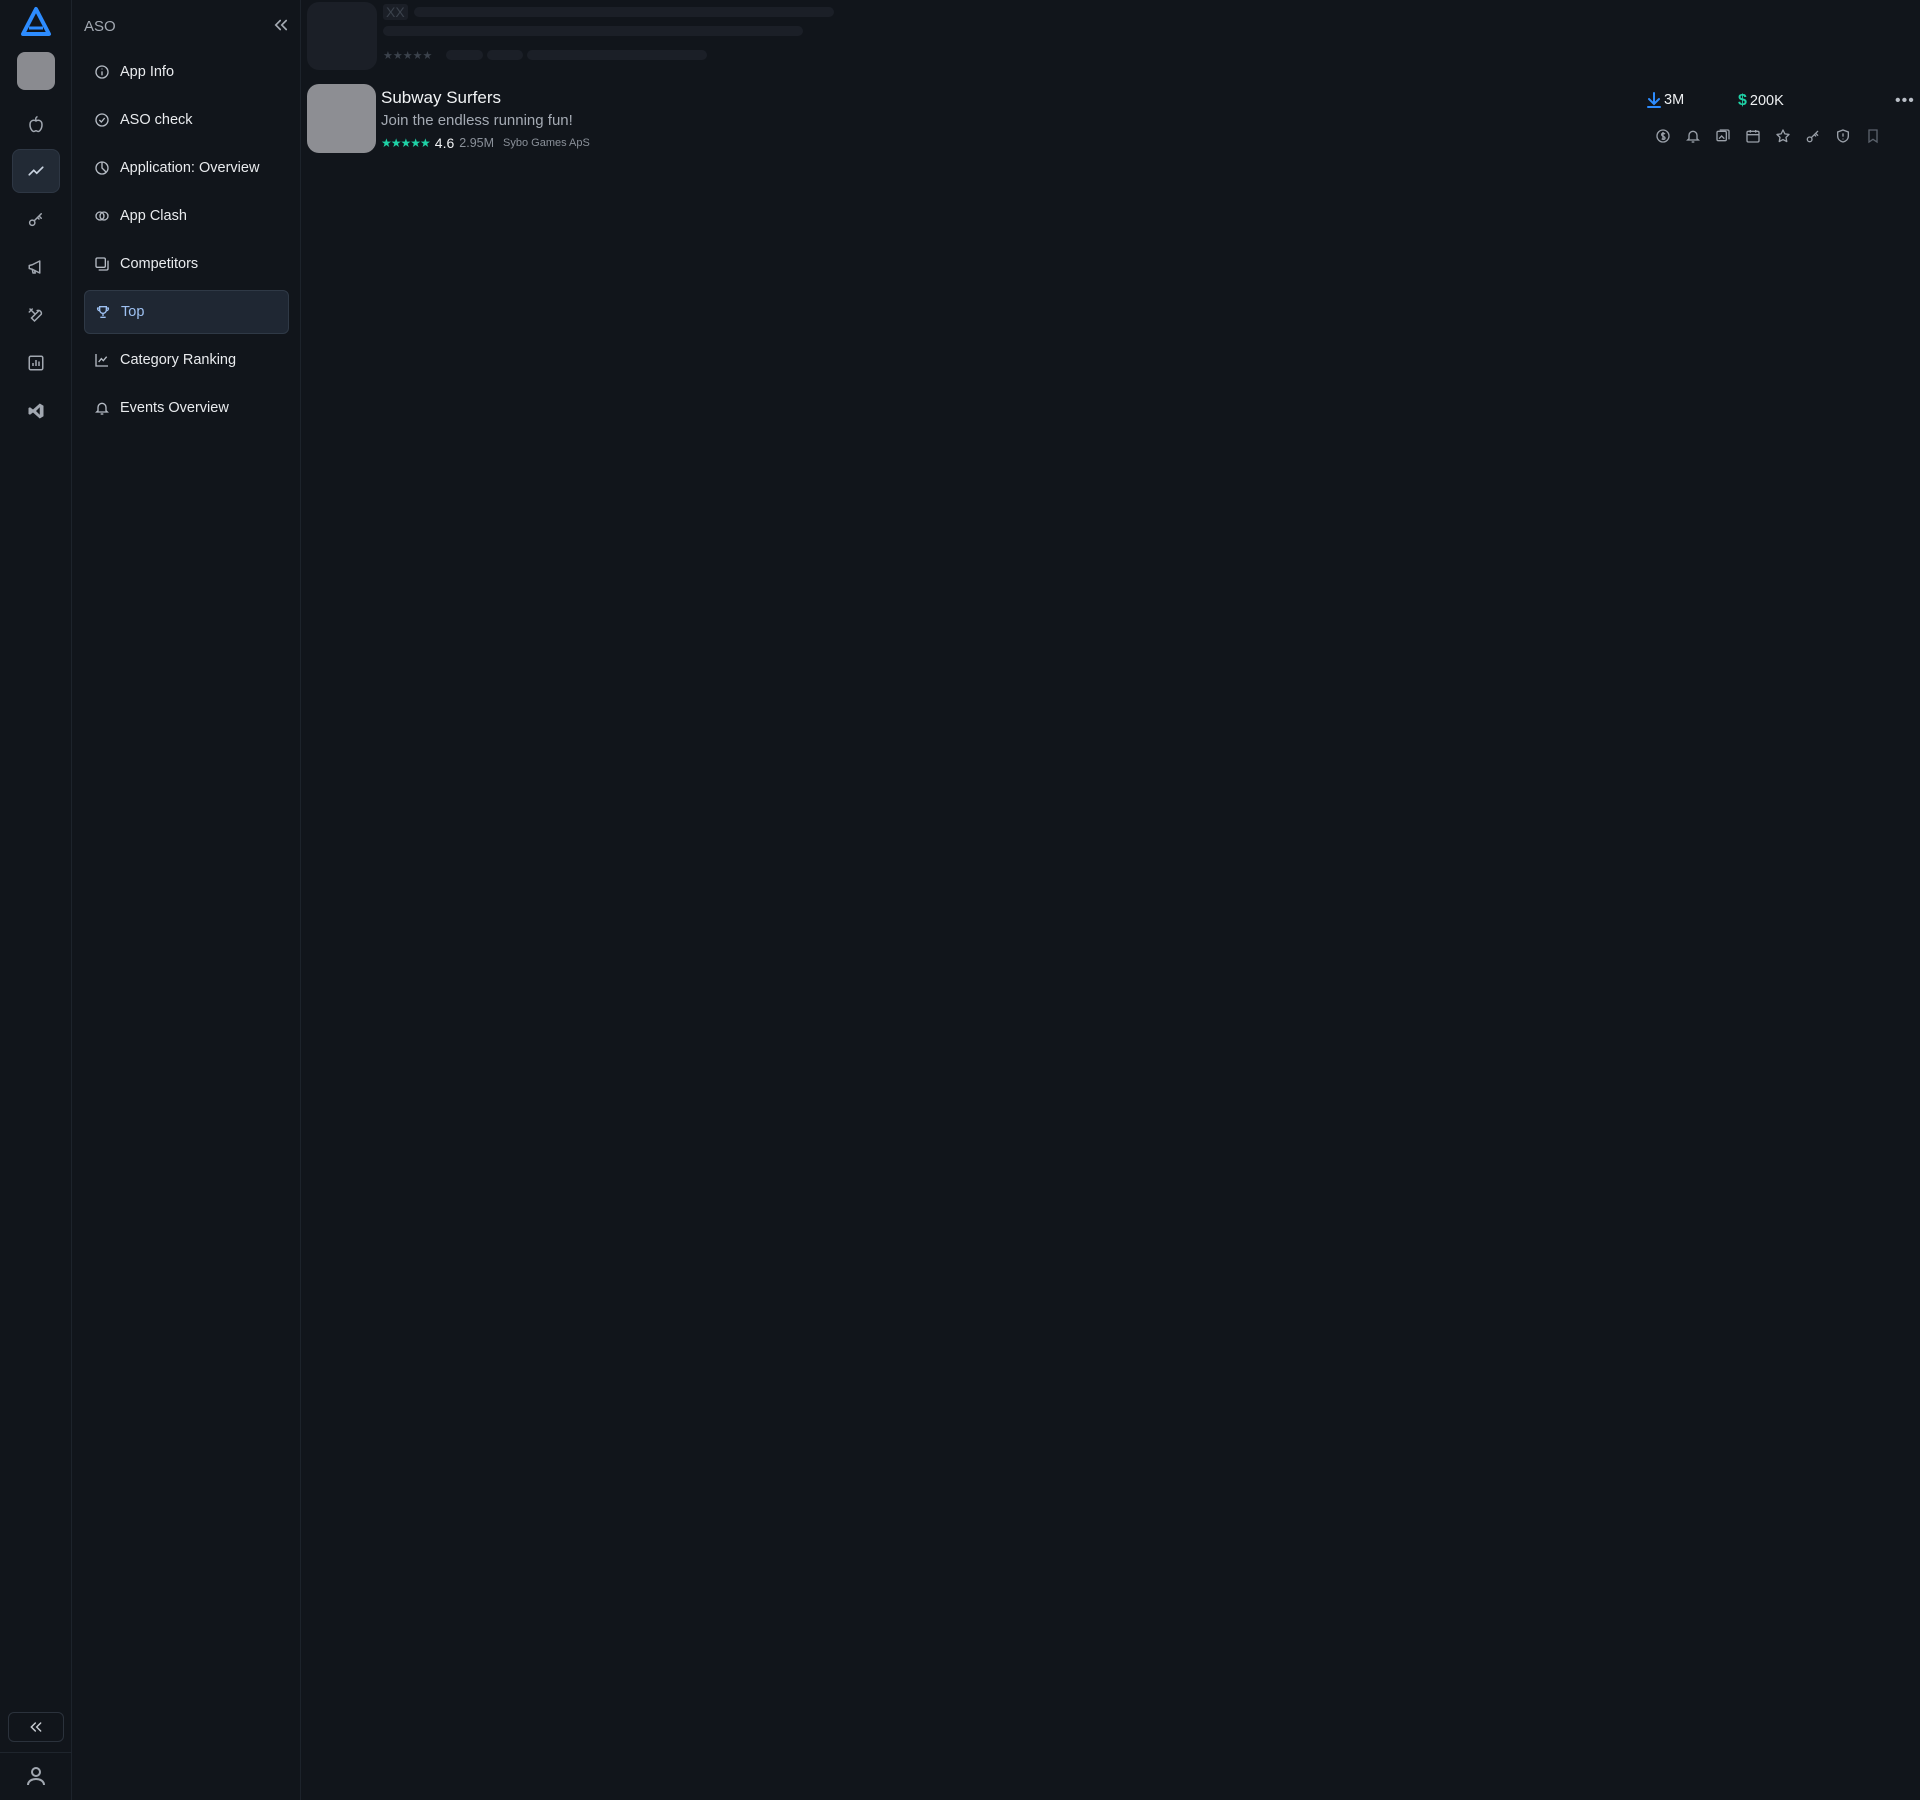  Describe the element at coordinates (1783, 136) in the screenshot. I see `star-icon` at that location.